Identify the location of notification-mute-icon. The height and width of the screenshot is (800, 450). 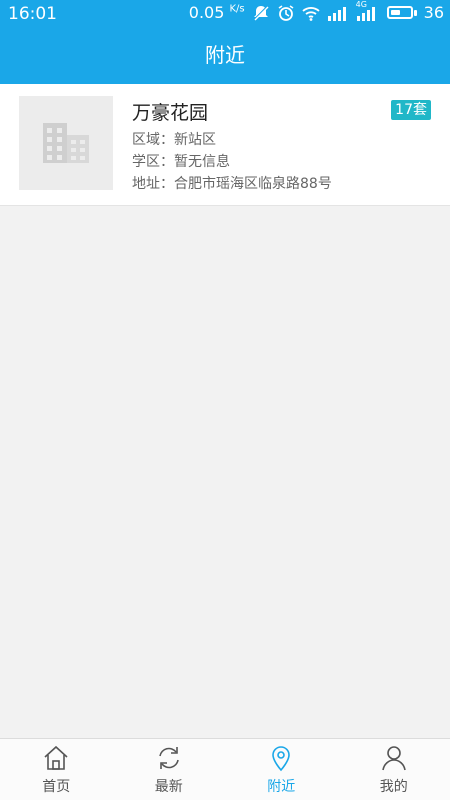
(260, 12).